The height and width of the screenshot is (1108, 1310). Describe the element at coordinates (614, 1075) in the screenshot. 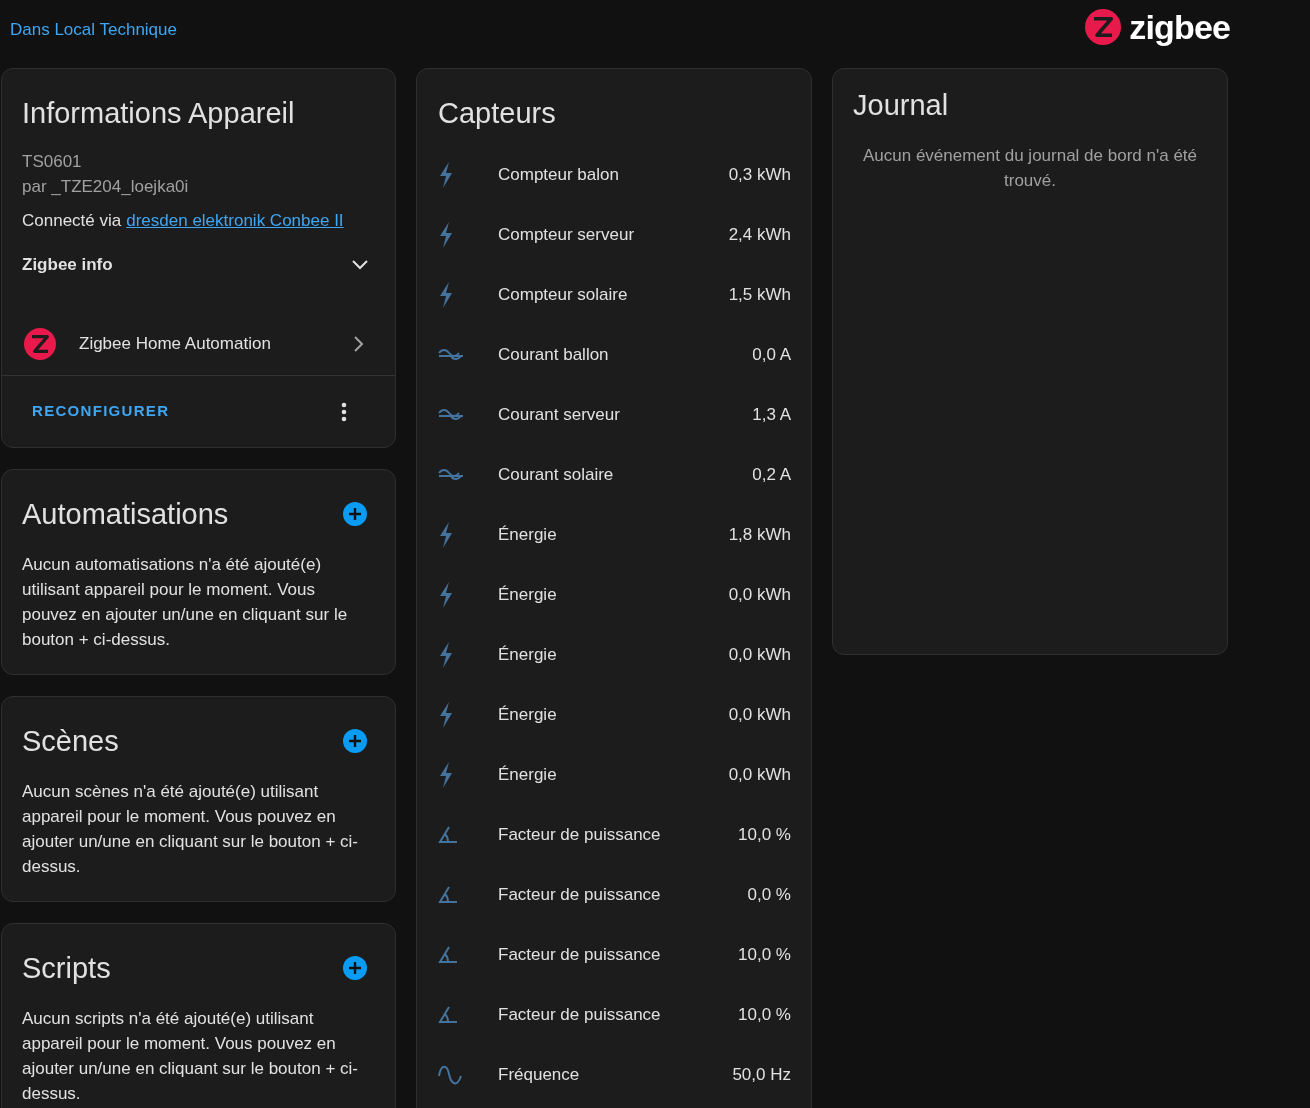

I see `sensor-row: Fréquence 50,0 Hz` at that location.